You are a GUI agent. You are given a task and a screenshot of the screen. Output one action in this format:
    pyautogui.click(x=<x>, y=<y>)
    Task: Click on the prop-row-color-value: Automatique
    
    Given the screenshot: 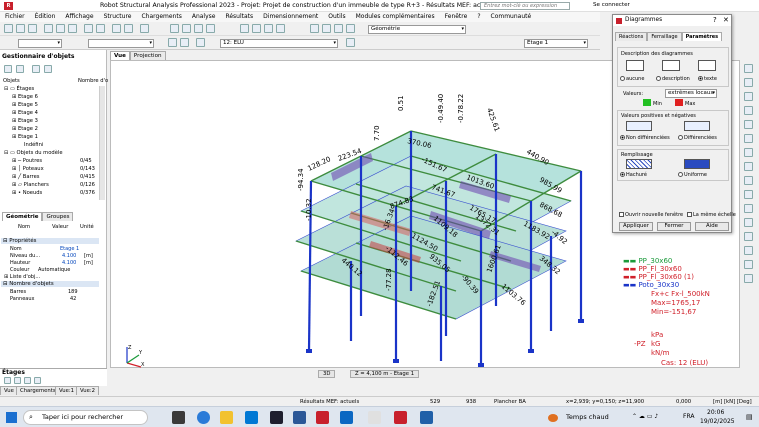 What is the action you would take?
    pyautogui.click(x=54, y=270)
    